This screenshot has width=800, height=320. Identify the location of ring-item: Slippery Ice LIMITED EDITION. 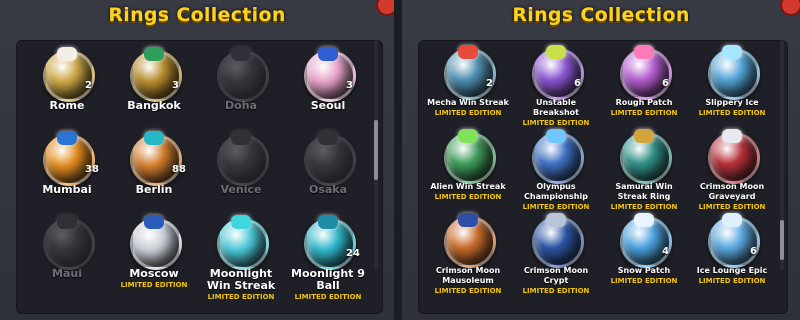
(732, 89).